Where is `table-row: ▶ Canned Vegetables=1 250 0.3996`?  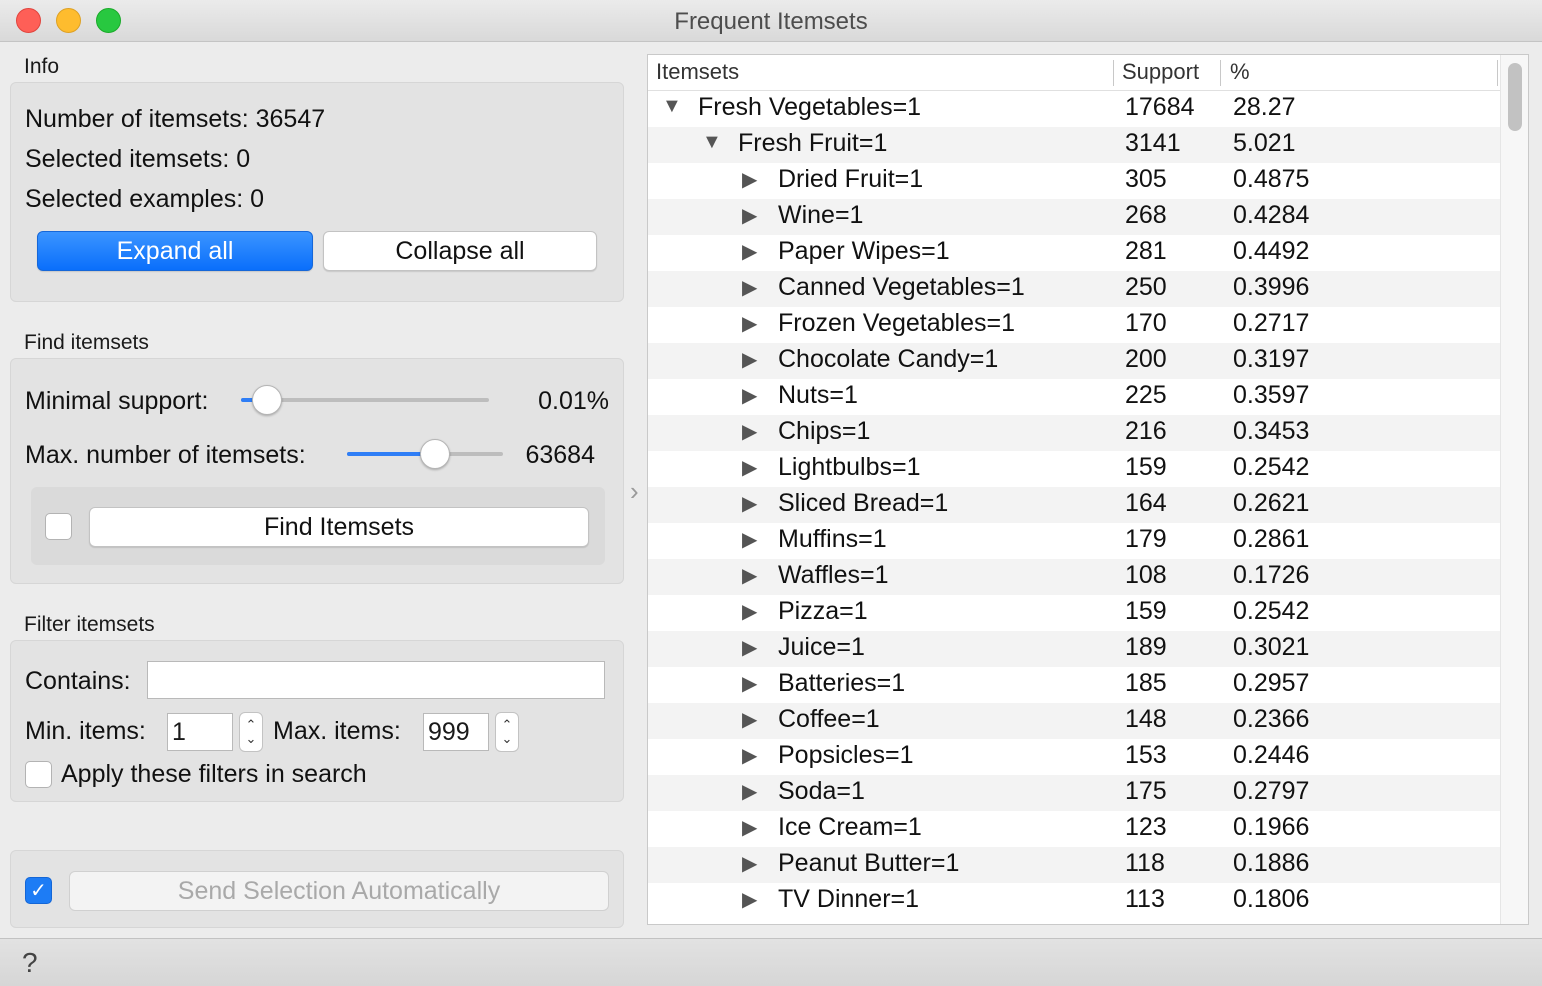 table-row: ▶ Canned Vegetables=1 250 0.3996 is located at coordinates (1074, 289).